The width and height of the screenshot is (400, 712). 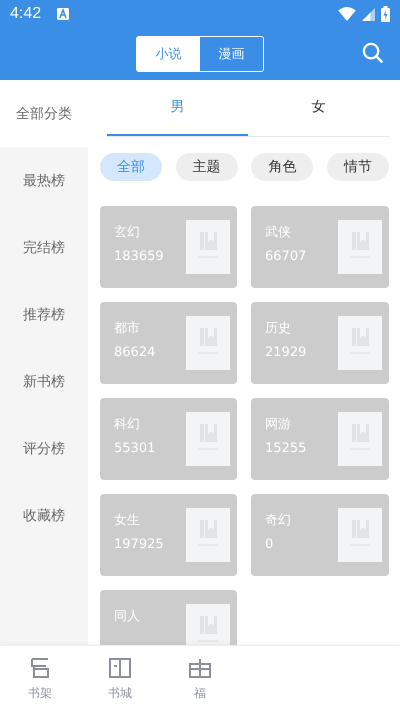 What do you see at coordinates (44, 113) in the screenshot?
I see `all-categories-label: 全部分类` at bounding box center [44, 113].